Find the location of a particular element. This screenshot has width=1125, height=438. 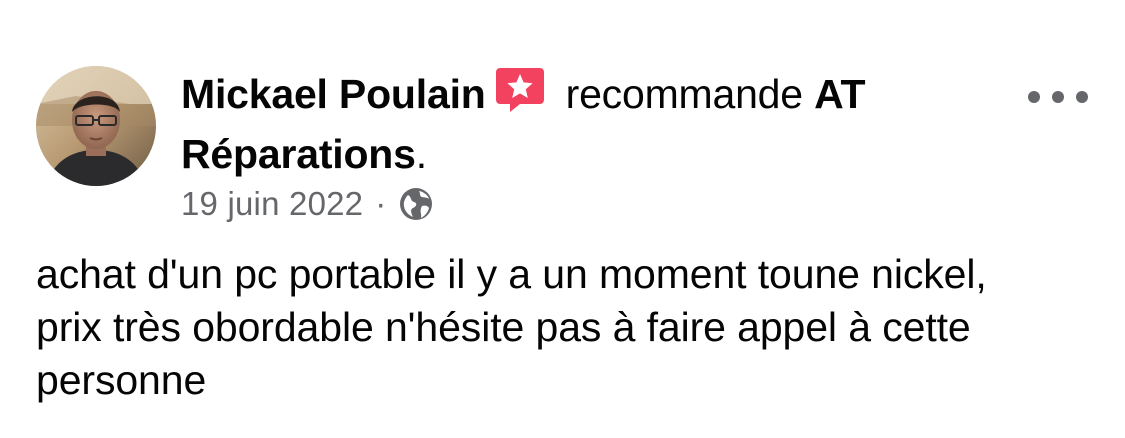

more-options-icon is located at coordinates (1034, 97).